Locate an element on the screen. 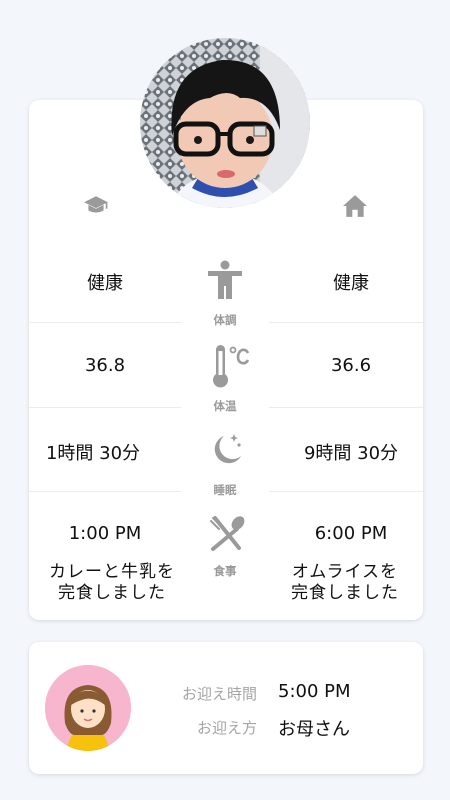 This screenshot has height=800, width=450. pickup-person-value: お母さん is located at coordinates (314, 729).